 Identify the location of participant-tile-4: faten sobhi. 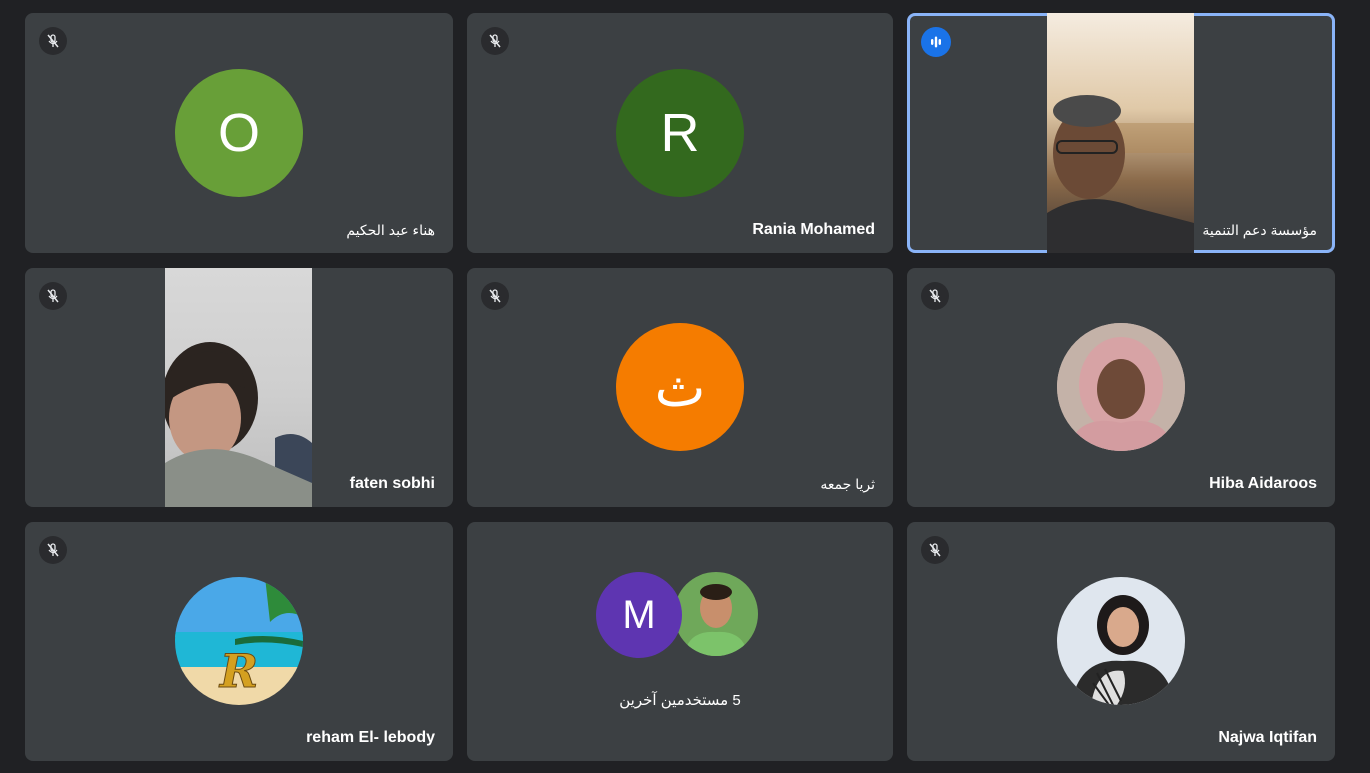
(239, 387).